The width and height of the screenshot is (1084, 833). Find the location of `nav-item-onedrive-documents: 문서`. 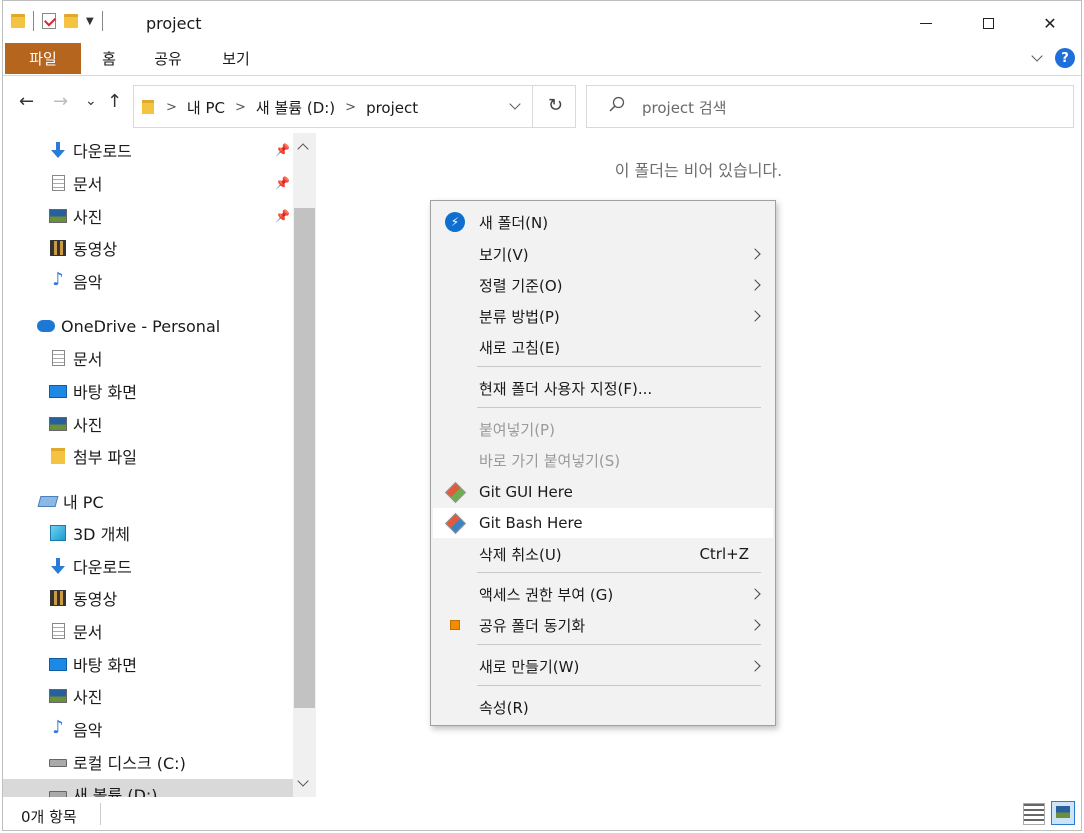

nav-item-onedrive-documents: 문서 is located at coordinates (148, 358).